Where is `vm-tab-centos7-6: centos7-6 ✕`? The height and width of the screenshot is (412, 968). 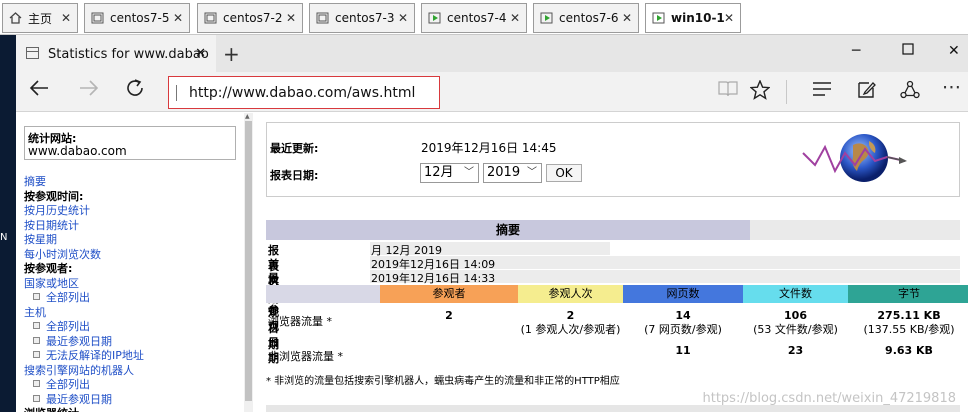
vm-tab-centos7-6: centos7-6 ✕ is located at coordinates (586, 18).